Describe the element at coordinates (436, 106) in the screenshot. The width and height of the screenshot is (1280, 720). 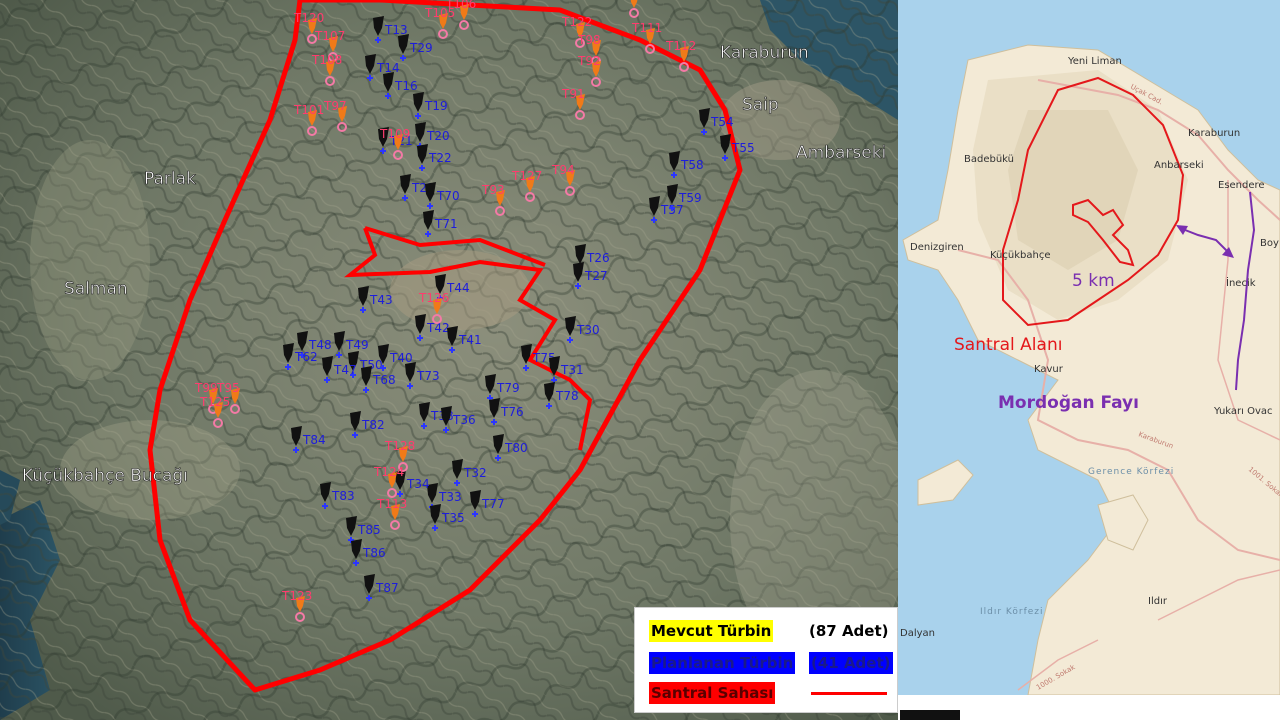
I see `turbine-label: T19` at that location.